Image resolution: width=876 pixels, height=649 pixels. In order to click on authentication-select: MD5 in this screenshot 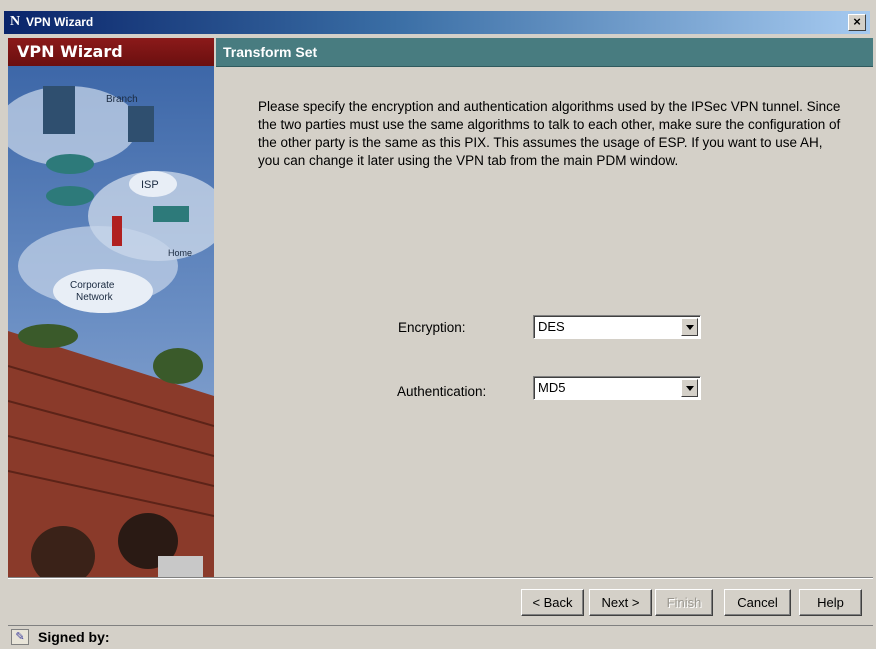, I will do `click(617, 388)`.